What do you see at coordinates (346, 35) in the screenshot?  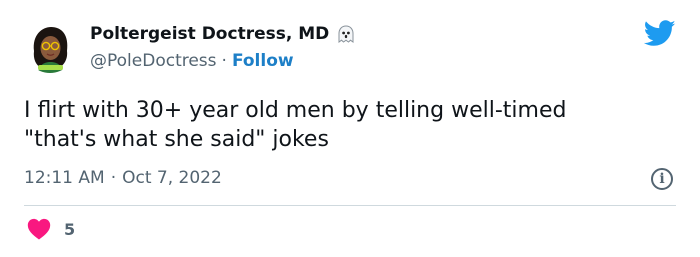 I see `ghost-icon` at bounding box center [346, 35].